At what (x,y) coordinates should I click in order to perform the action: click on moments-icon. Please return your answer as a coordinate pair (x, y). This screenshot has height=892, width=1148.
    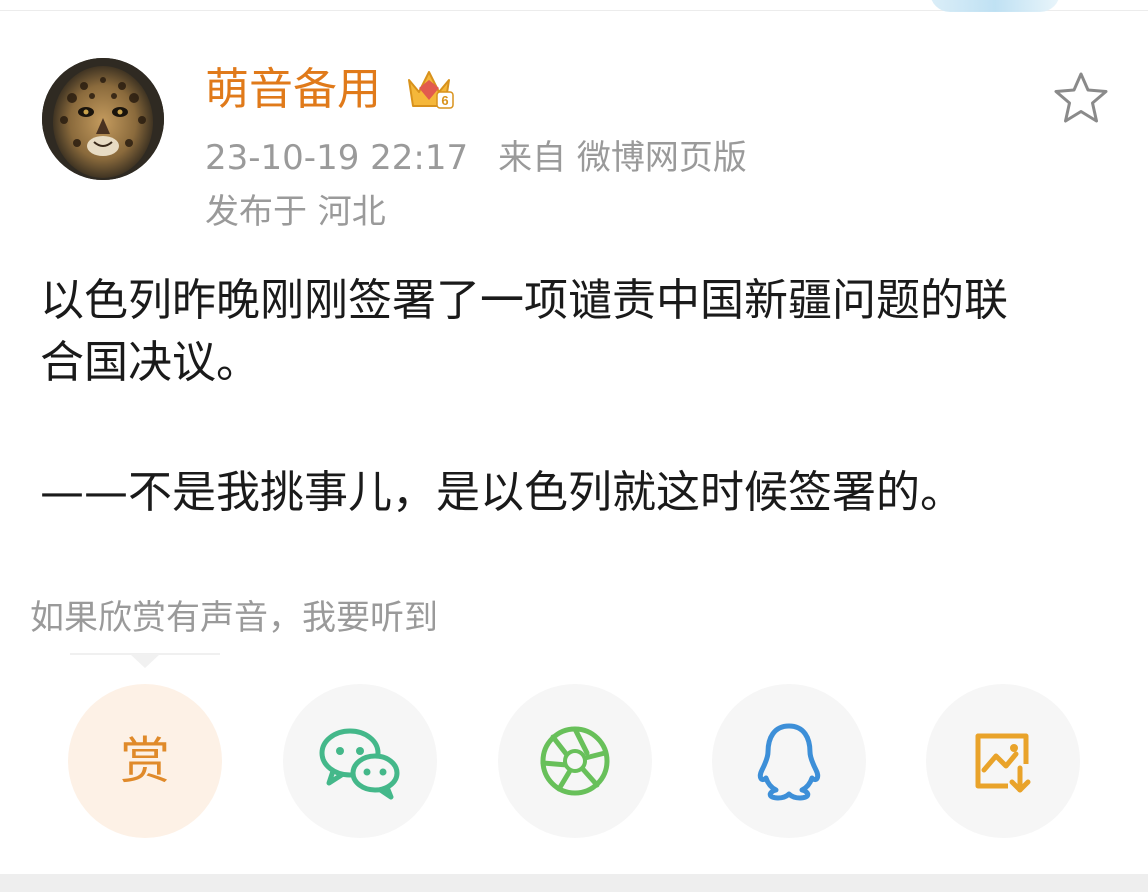
    Looking at the image, I should click on (575, 761).